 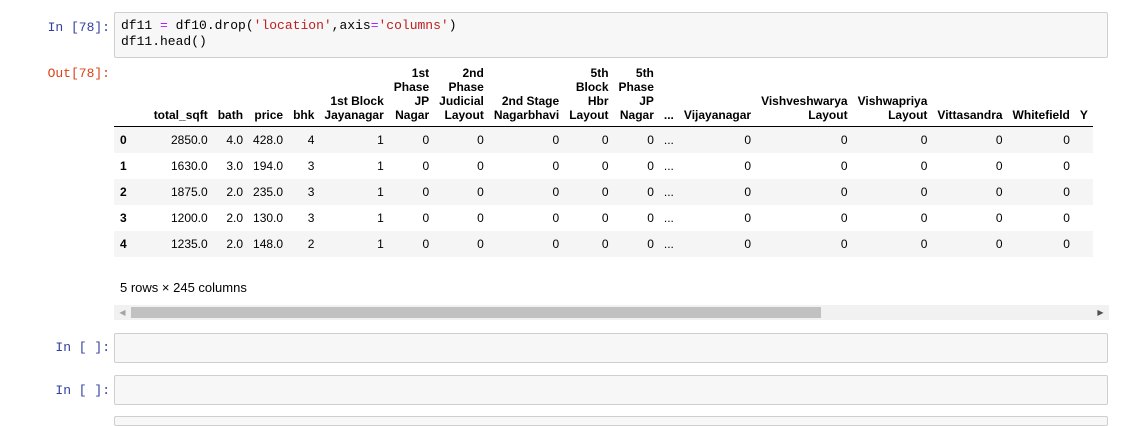 What do you see at coordinates (603, 218) in the screenshot?
I see `table-row: 3 1200.0 2.0 130.0 3 1 0 0 0 0 0... 0 0 0 0 0` at bounding box center [603, 218].